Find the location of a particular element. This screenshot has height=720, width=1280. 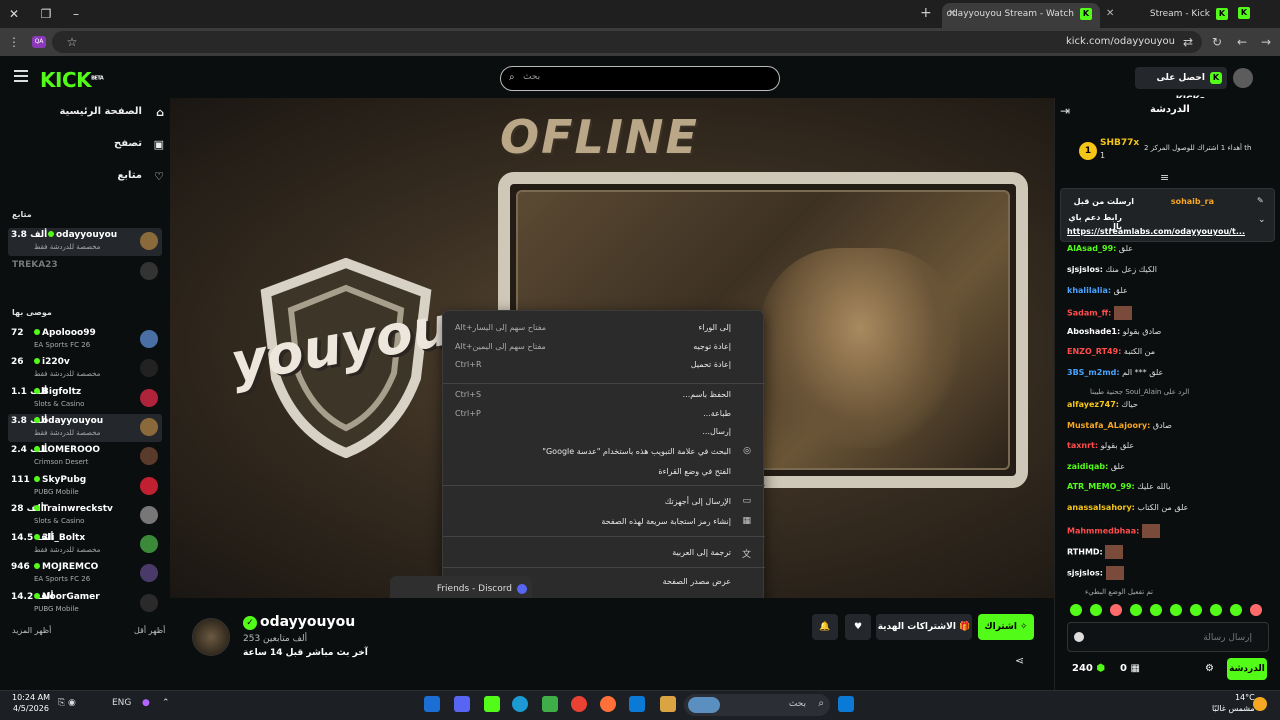

chevron-down-icon: ⌄ is located at coordinates (1262, 220).